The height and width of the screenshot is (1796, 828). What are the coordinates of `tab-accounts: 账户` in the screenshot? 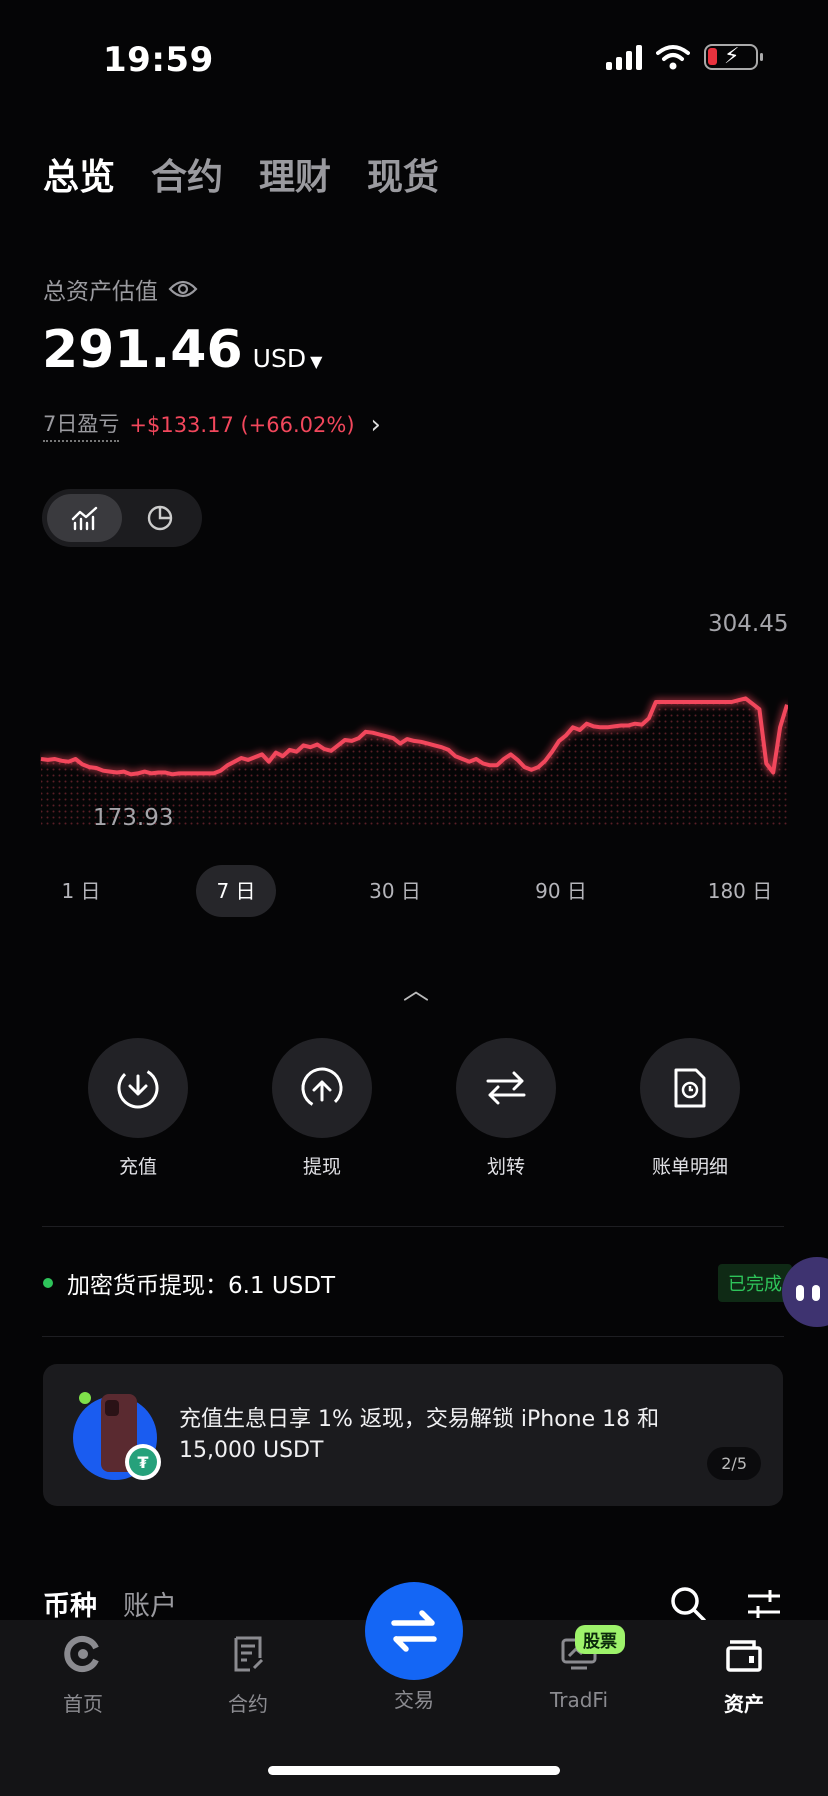 It's located at (150, 1603).